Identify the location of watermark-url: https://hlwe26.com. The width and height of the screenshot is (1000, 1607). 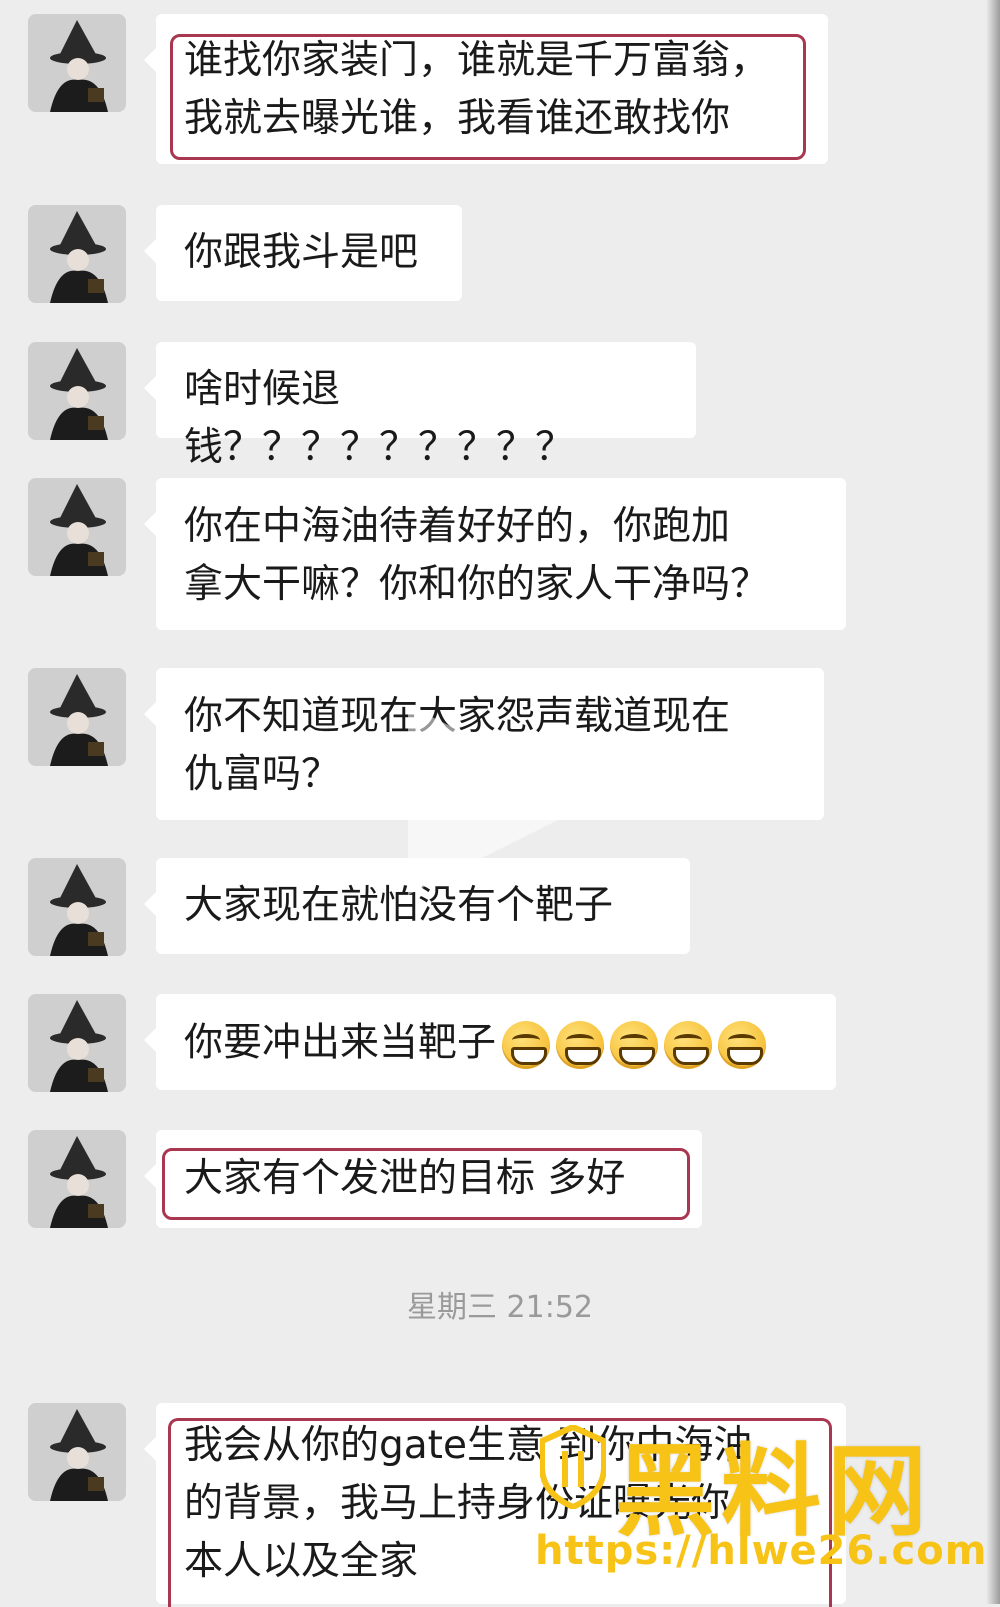
(761, 1551).